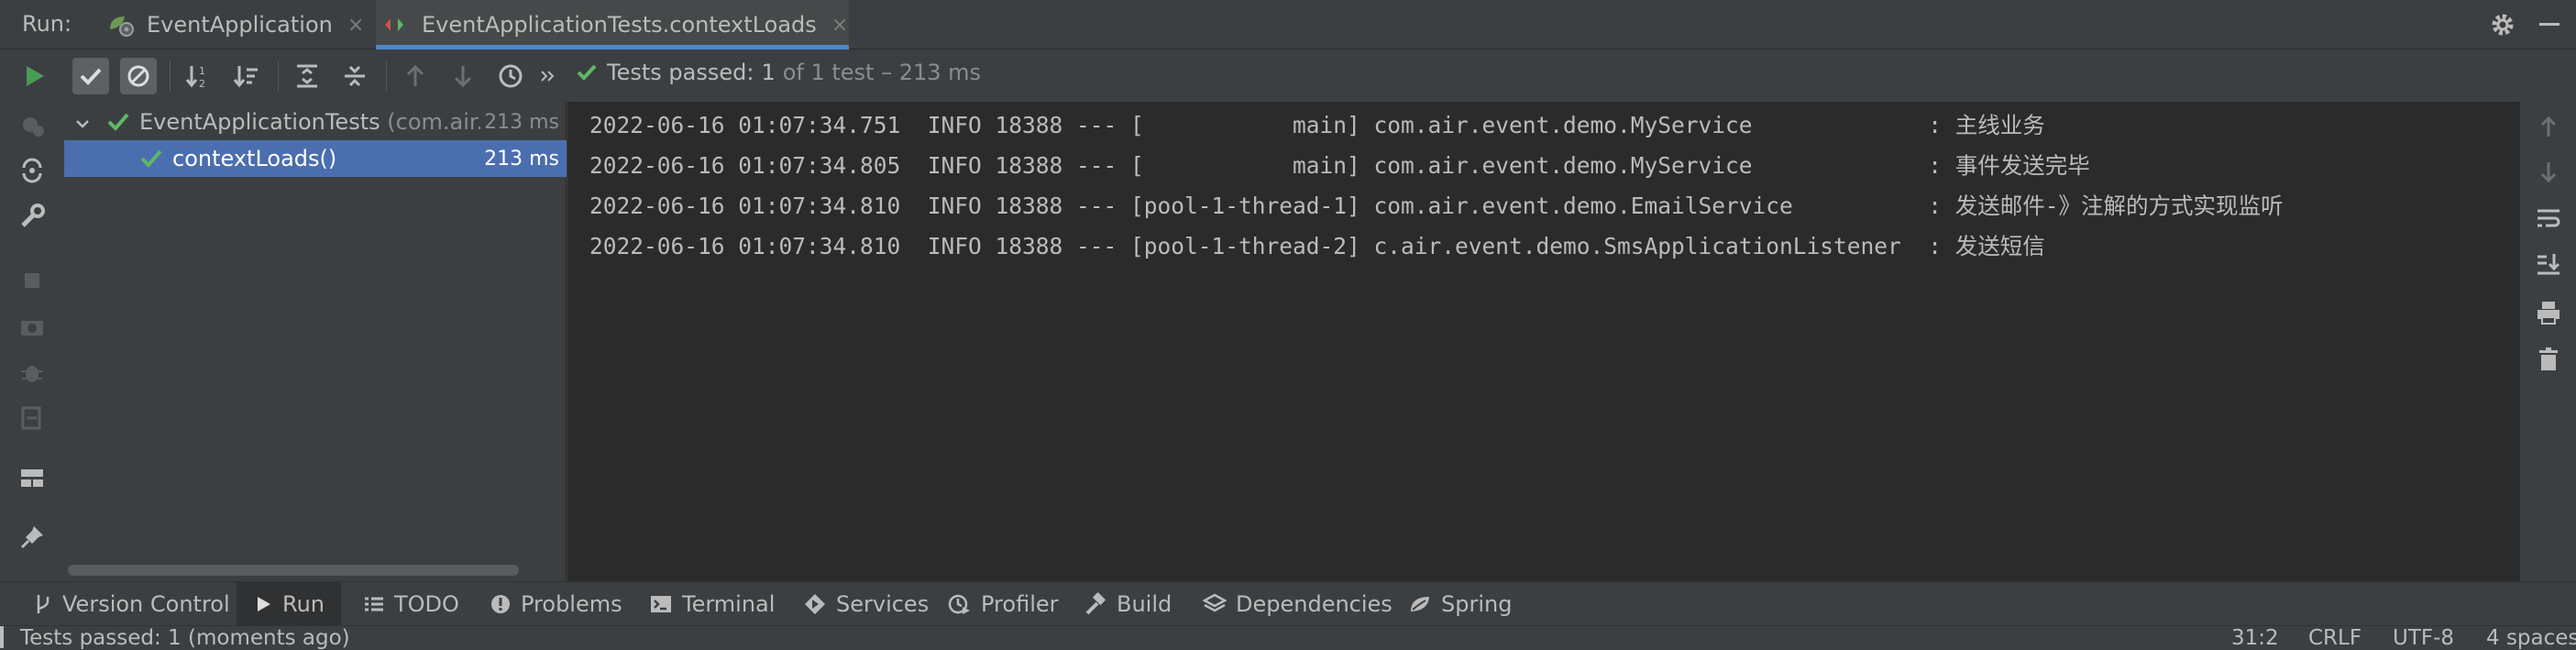 Image resolution: width=2576 pixels, height=650 pixels. I want to click on chevron-down-icon, so click(82, 122).